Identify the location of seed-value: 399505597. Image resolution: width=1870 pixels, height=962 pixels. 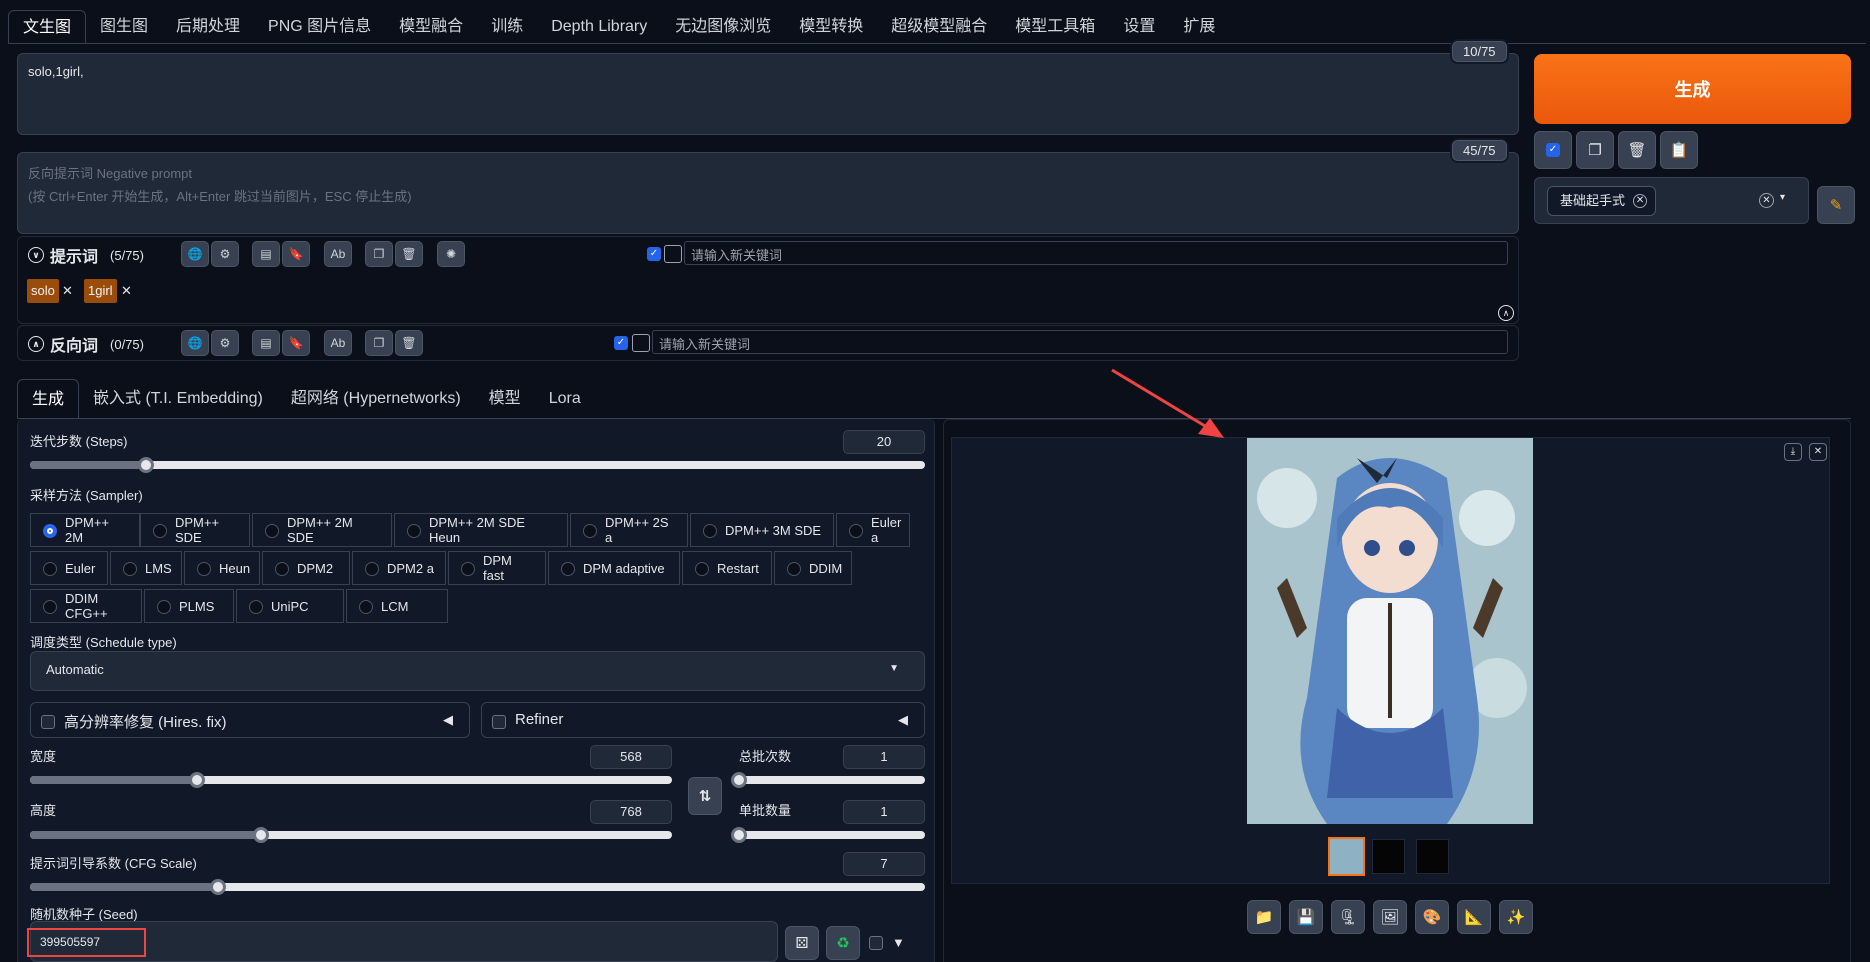
(86, 942).